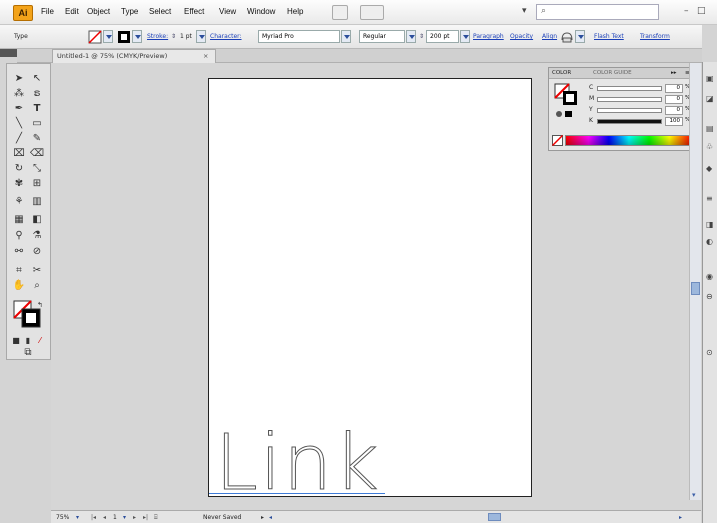  Describe the element at coordinates (145, 517) in the screenshot. I see `last-artboard-icon: ▸|` at that location.